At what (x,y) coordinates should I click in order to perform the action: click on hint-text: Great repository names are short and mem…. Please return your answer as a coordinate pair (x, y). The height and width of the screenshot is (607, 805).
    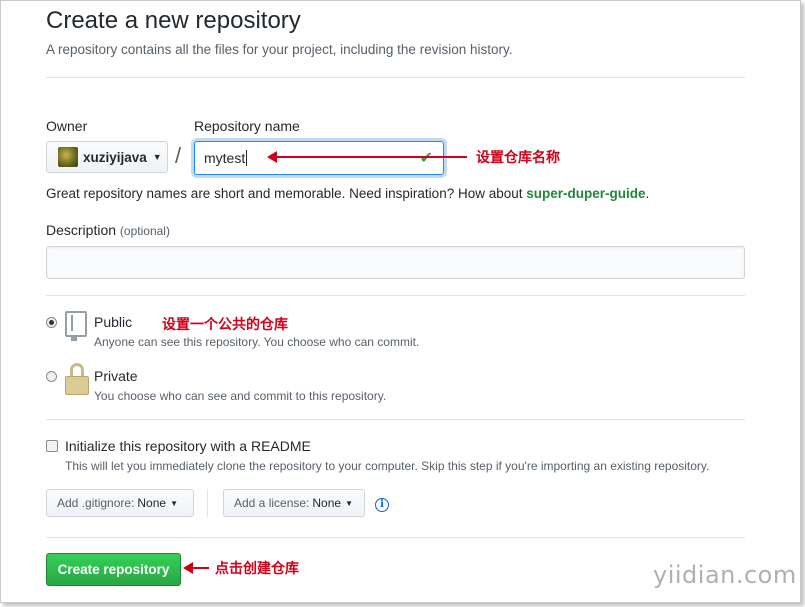
    Looking at the image, I should click on (286, 193).